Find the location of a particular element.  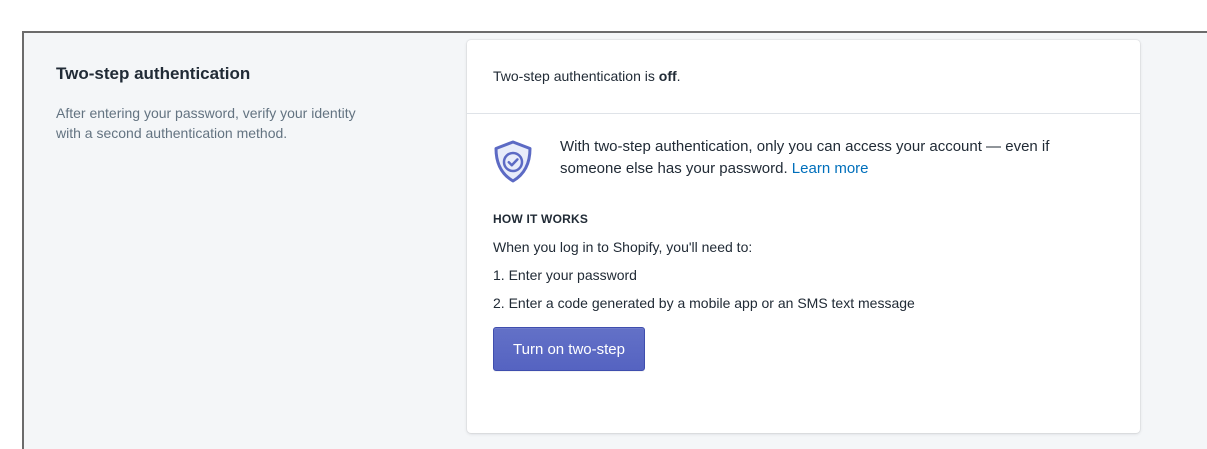

learn-more-link: Learn more is located at coordinates (830, 168).